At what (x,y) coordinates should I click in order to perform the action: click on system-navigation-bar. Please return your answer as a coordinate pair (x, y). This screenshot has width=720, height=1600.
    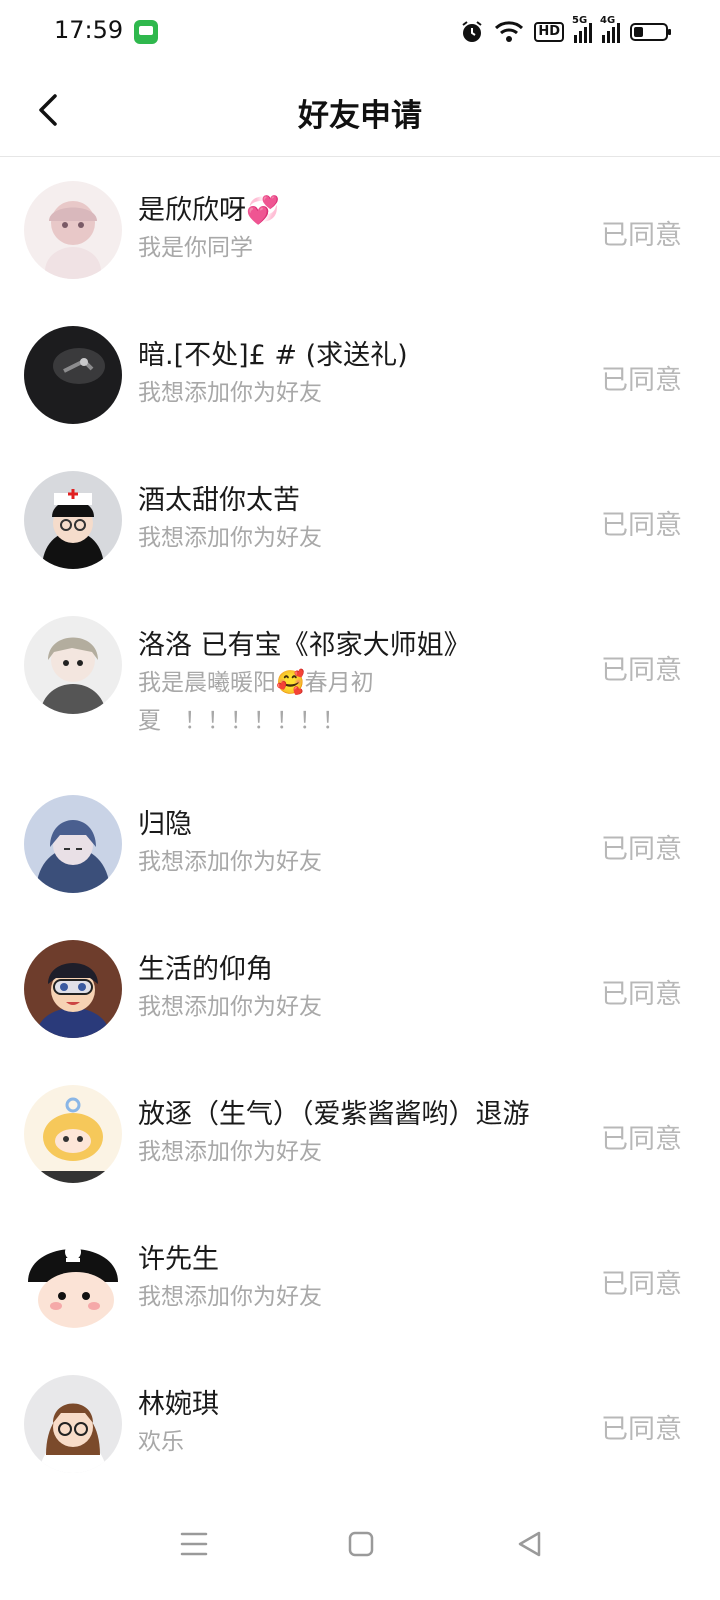
    Looking at the image, I should click on (360, 1544).